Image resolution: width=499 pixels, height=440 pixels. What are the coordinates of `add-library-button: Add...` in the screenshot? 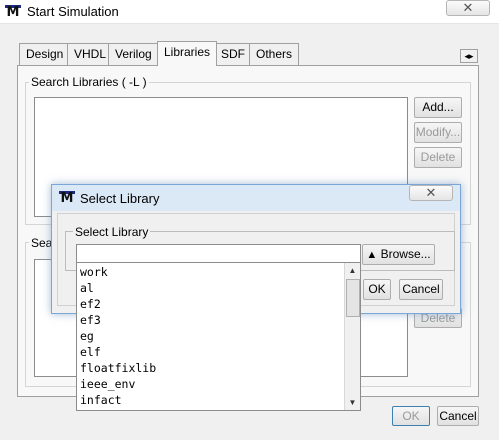 It's located at (438, 107).